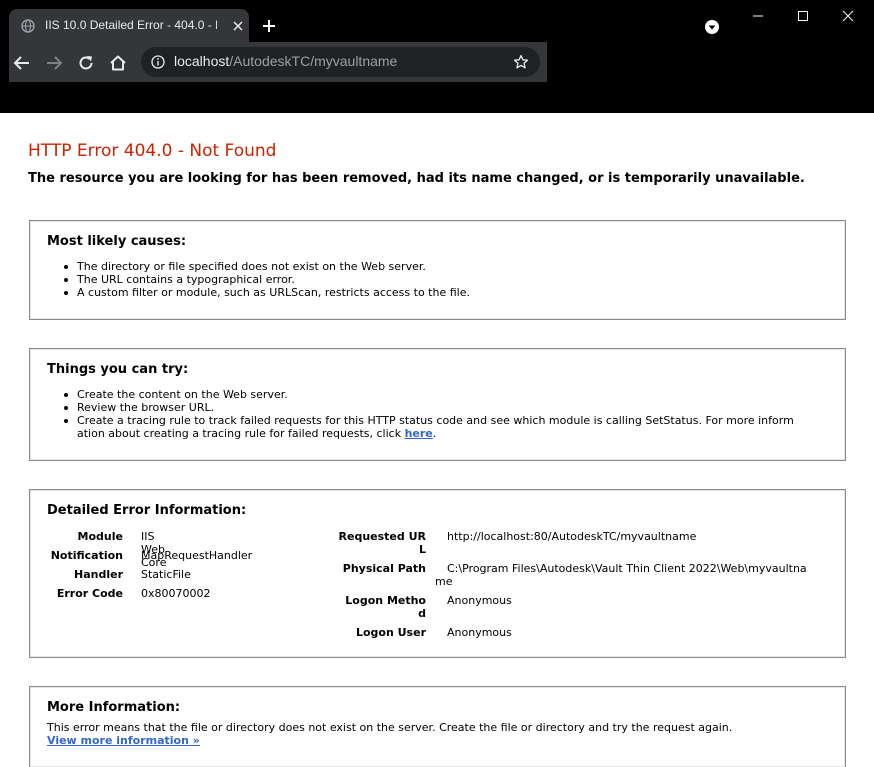 Image resolution: width=874 pixels, height=767 pixels. What do you see at coordinates (118, 63) in the screenshot?
I see `home-icon` at bounding box center [118, 63].